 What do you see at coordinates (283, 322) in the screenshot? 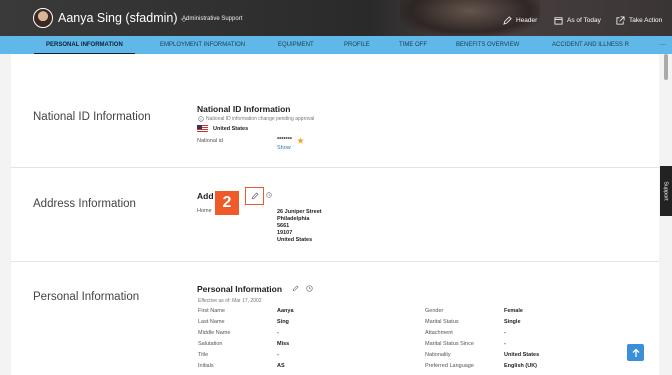
I see `field-value: Sing` at bounding box center [283, 322].